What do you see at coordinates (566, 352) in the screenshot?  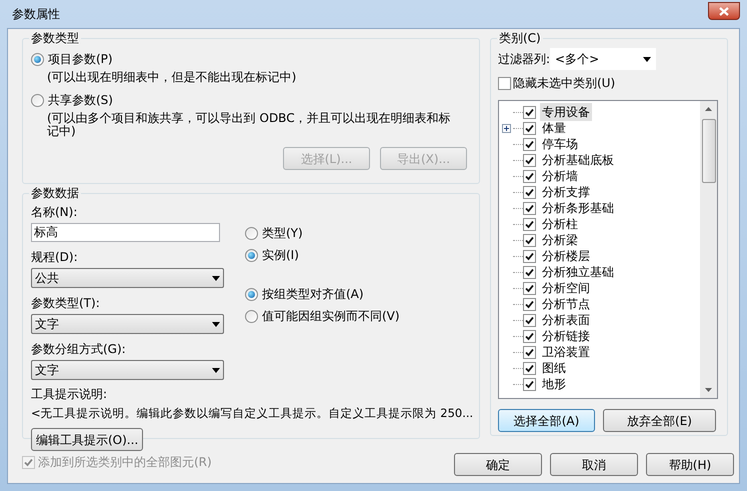 I see `category-label: 卫浴装置` at bounding box center [566, 352].